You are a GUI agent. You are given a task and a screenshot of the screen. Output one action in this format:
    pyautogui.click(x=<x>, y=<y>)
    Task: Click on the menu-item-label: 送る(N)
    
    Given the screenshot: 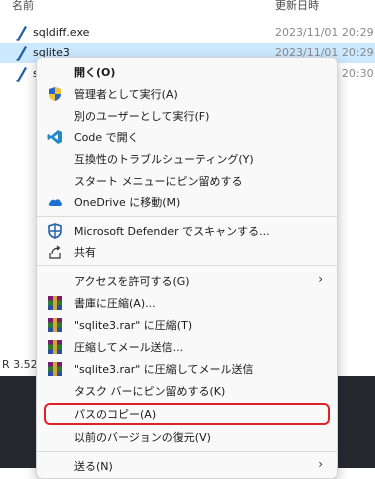 What is the action you would take?
    pyautogui.click(x=93, y=466)
    